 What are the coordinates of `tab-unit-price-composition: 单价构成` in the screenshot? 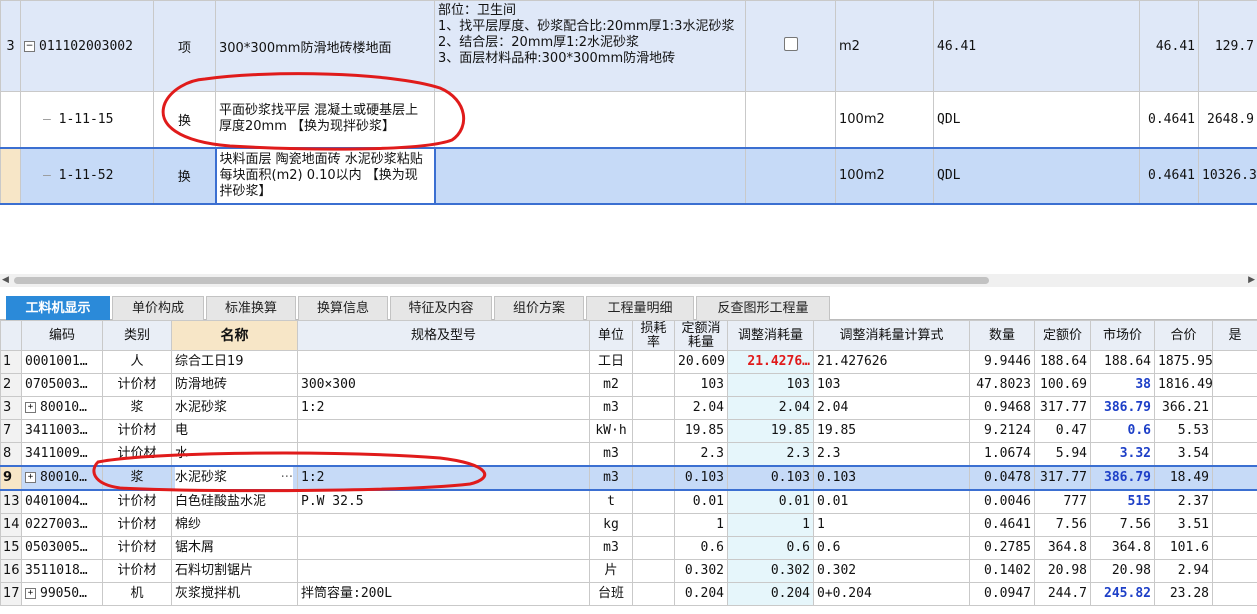 It's located at (158, 308).